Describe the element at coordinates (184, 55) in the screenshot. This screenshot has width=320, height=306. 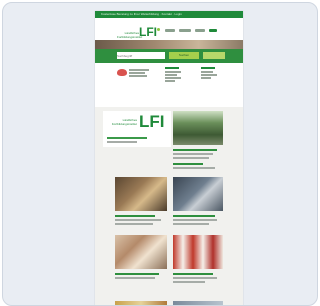
I see `search-button: Suchen` at that location.